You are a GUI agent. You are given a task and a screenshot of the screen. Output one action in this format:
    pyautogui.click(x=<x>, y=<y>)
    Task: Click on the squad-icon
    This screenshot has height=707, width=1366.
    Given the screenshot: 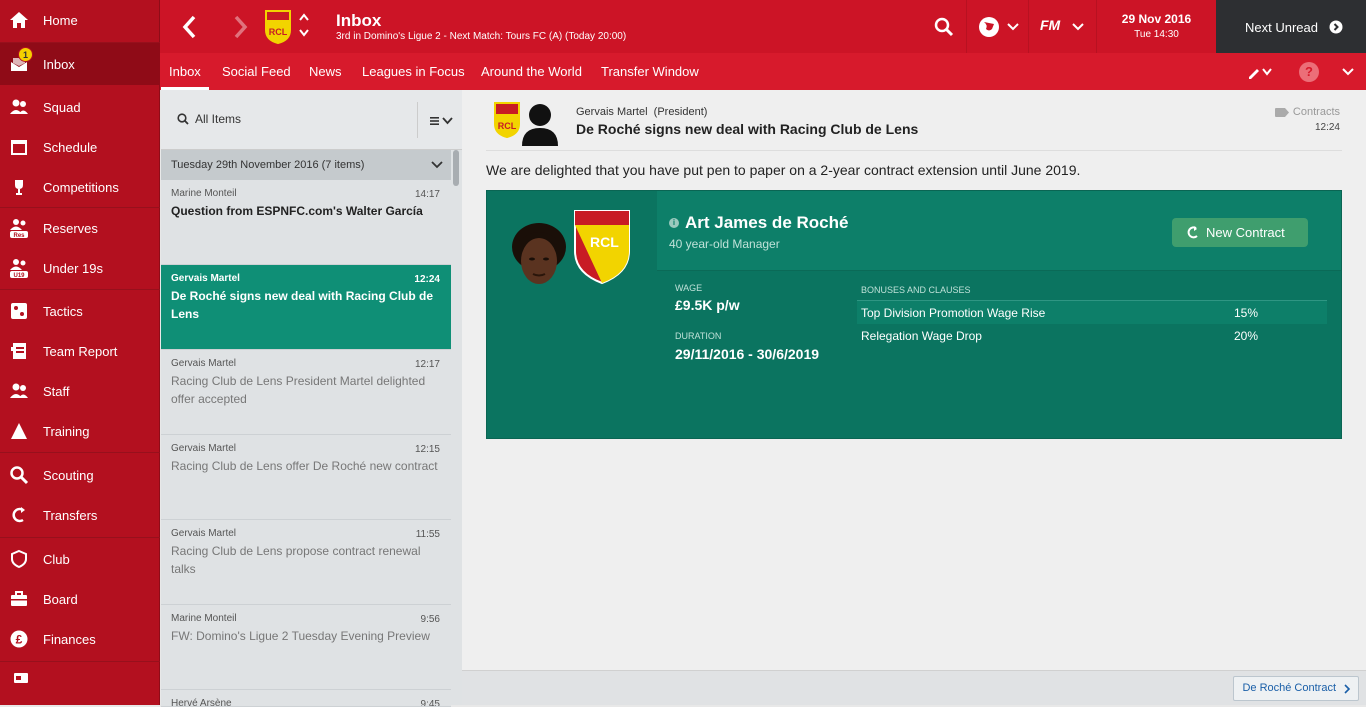 What is the action you would take?
    pyautogui.click(x=19, y=107)
    